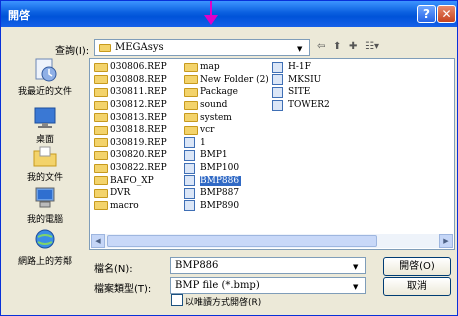  I want to click on file-list-item: New Folder (2), so click(226, 80).